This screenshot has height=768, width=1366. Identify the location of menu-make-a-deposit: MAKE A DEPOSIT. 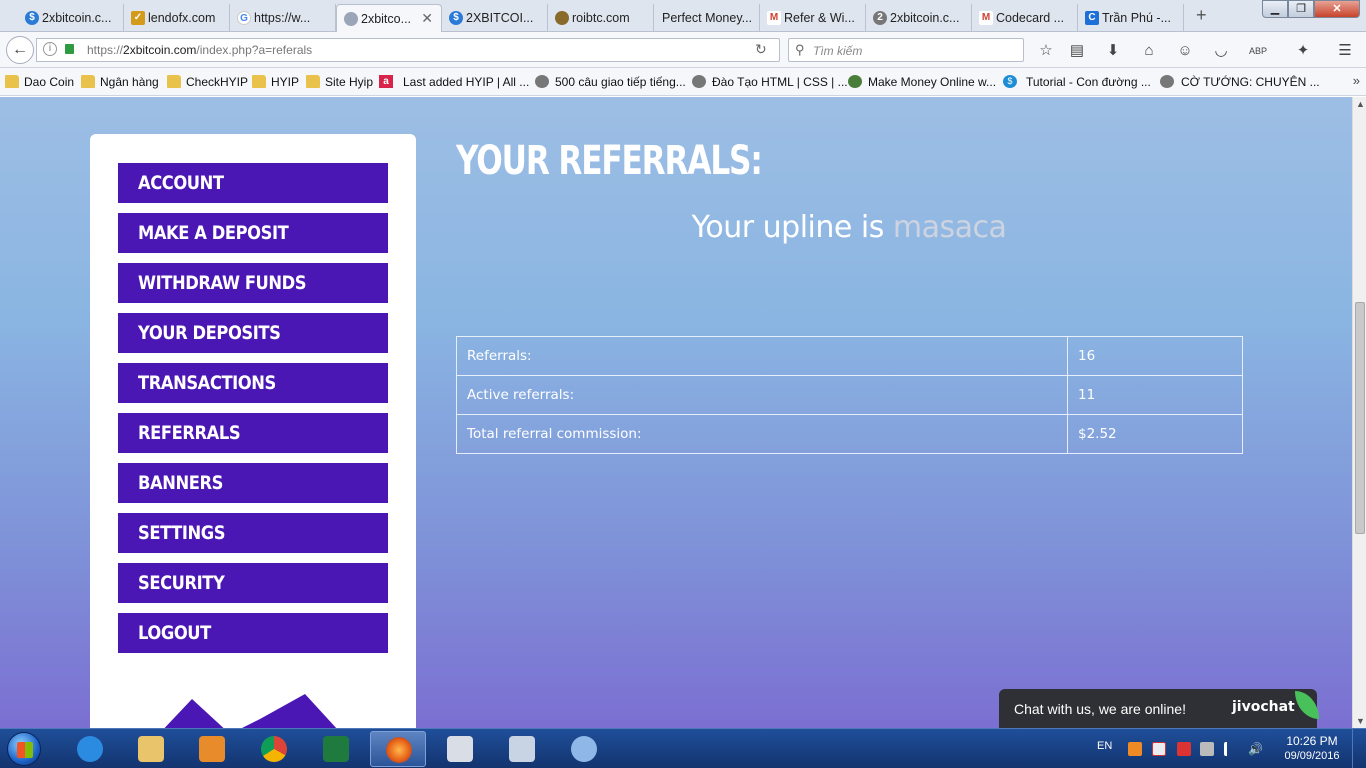
(253, 233).